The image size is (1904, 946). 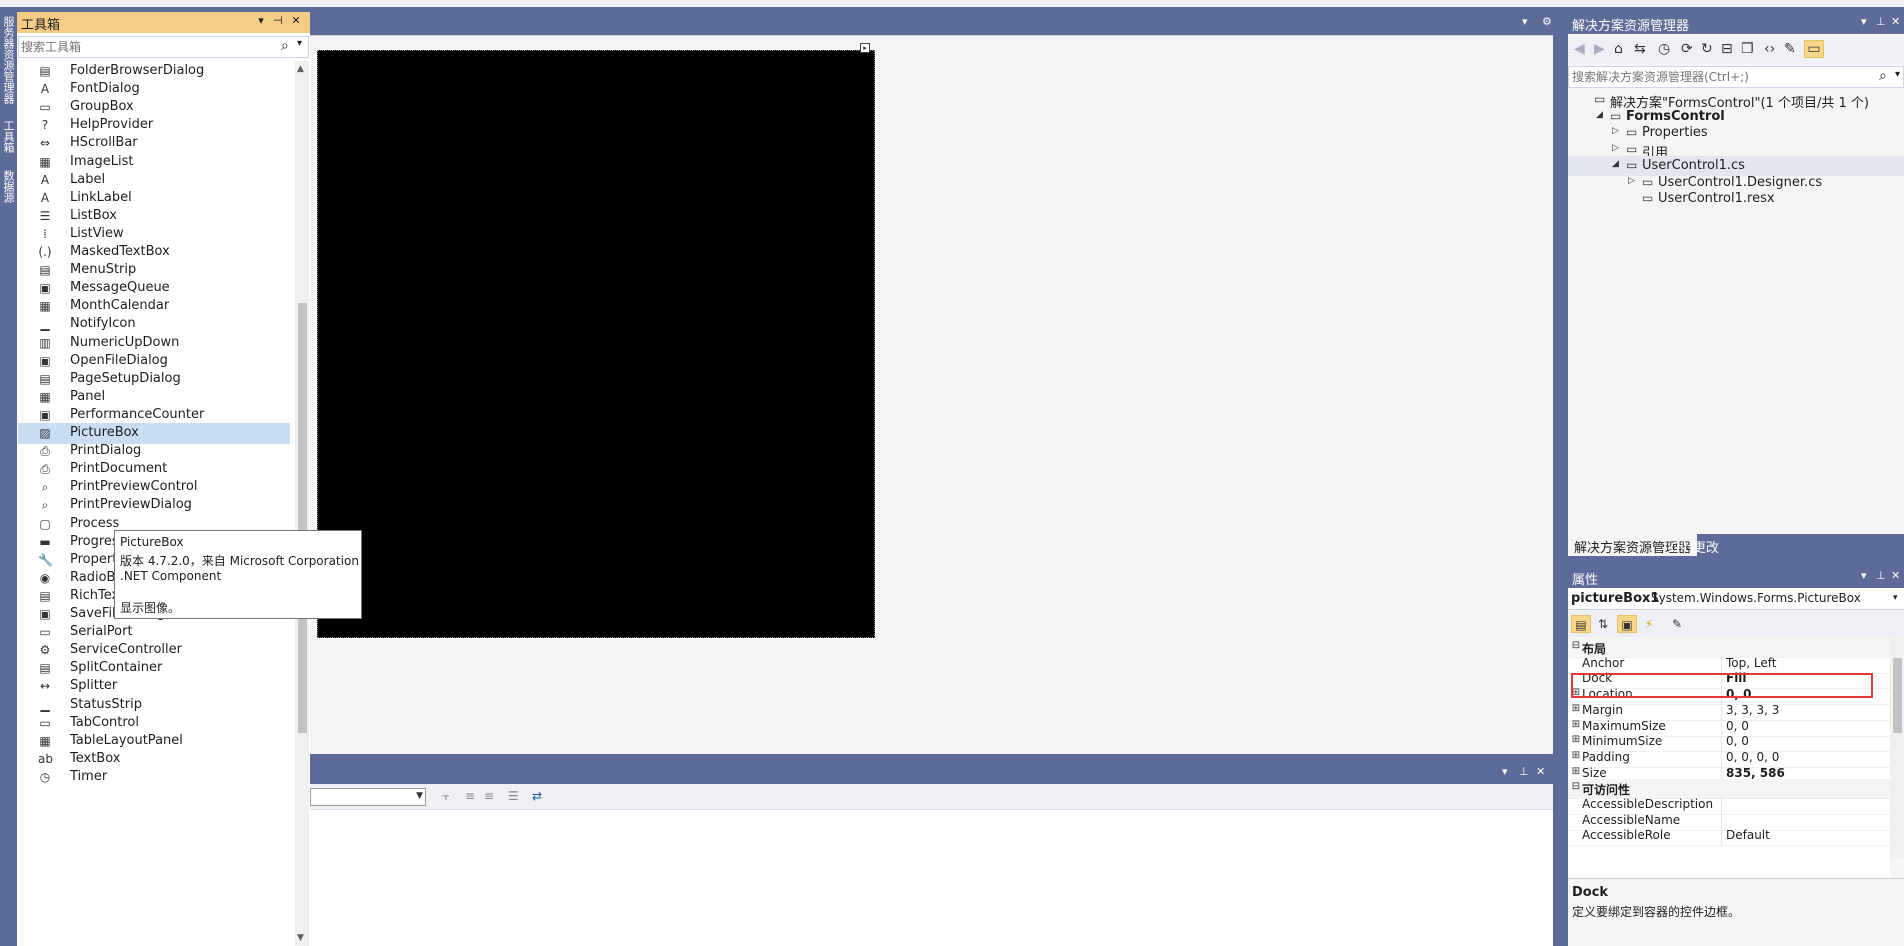 What do you see at coordinates (300, 938) in the screenshot?
I see `scroll-down-arrow-icon: ▼` at bounding box center [300, 938].